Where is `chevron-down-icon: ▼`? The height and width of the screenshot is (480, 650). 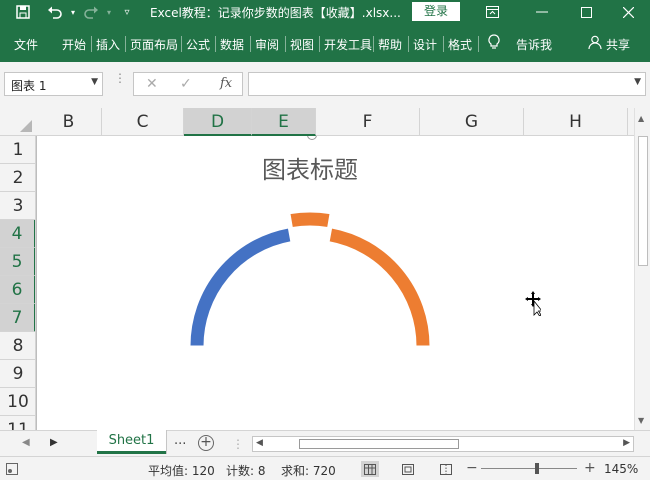
chevron-down-icon: ▼ is located at coordinates (94, 82).